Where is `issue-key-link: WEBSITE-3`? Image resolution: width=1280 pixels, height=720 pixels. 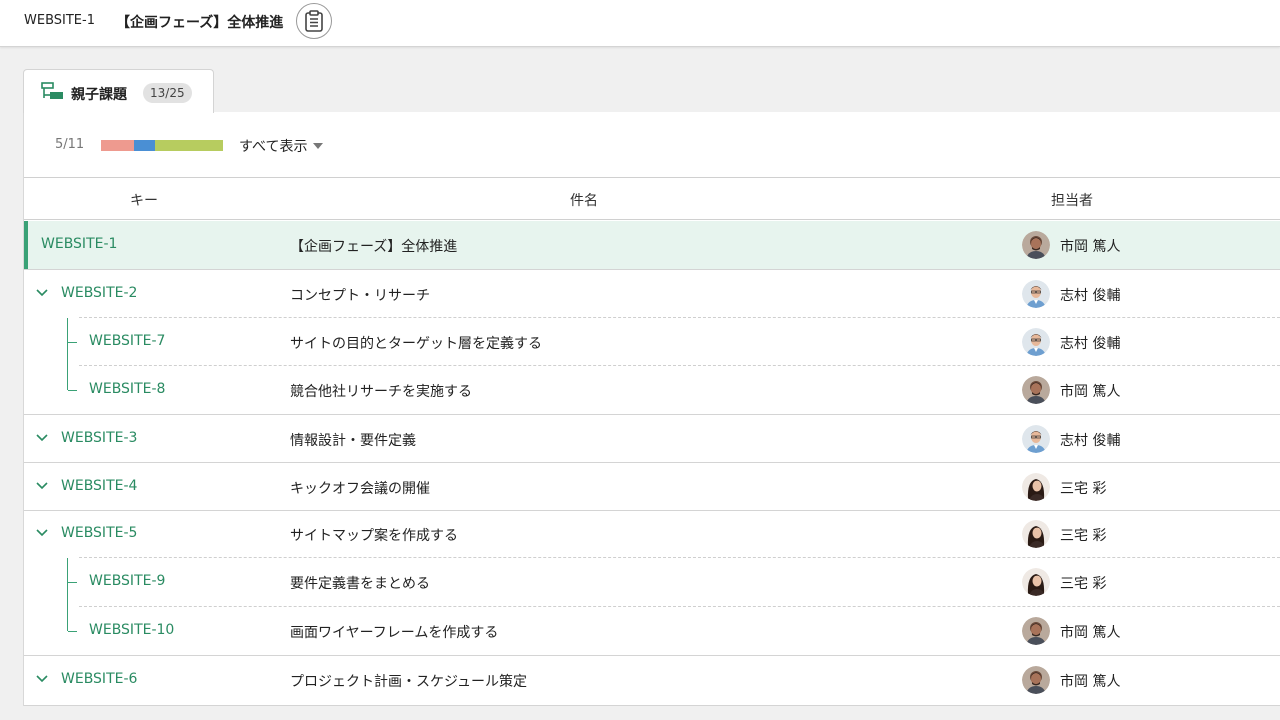 issue-key-link: WEBSITE-3 is located at coordinates (99, 438).